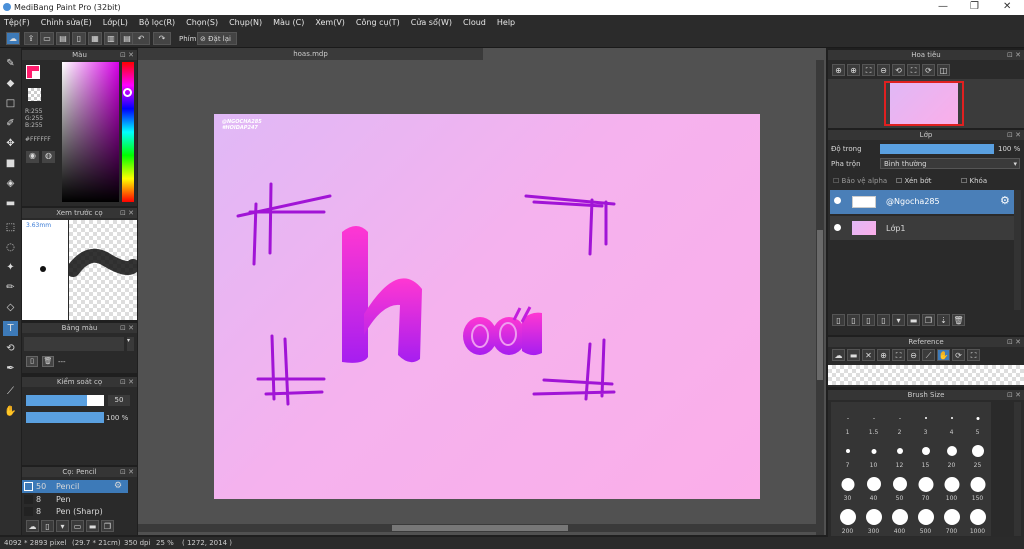  Describe the element at coordinates (1007, 6) in the screenshot. I see `close-button: ✕` at that location.